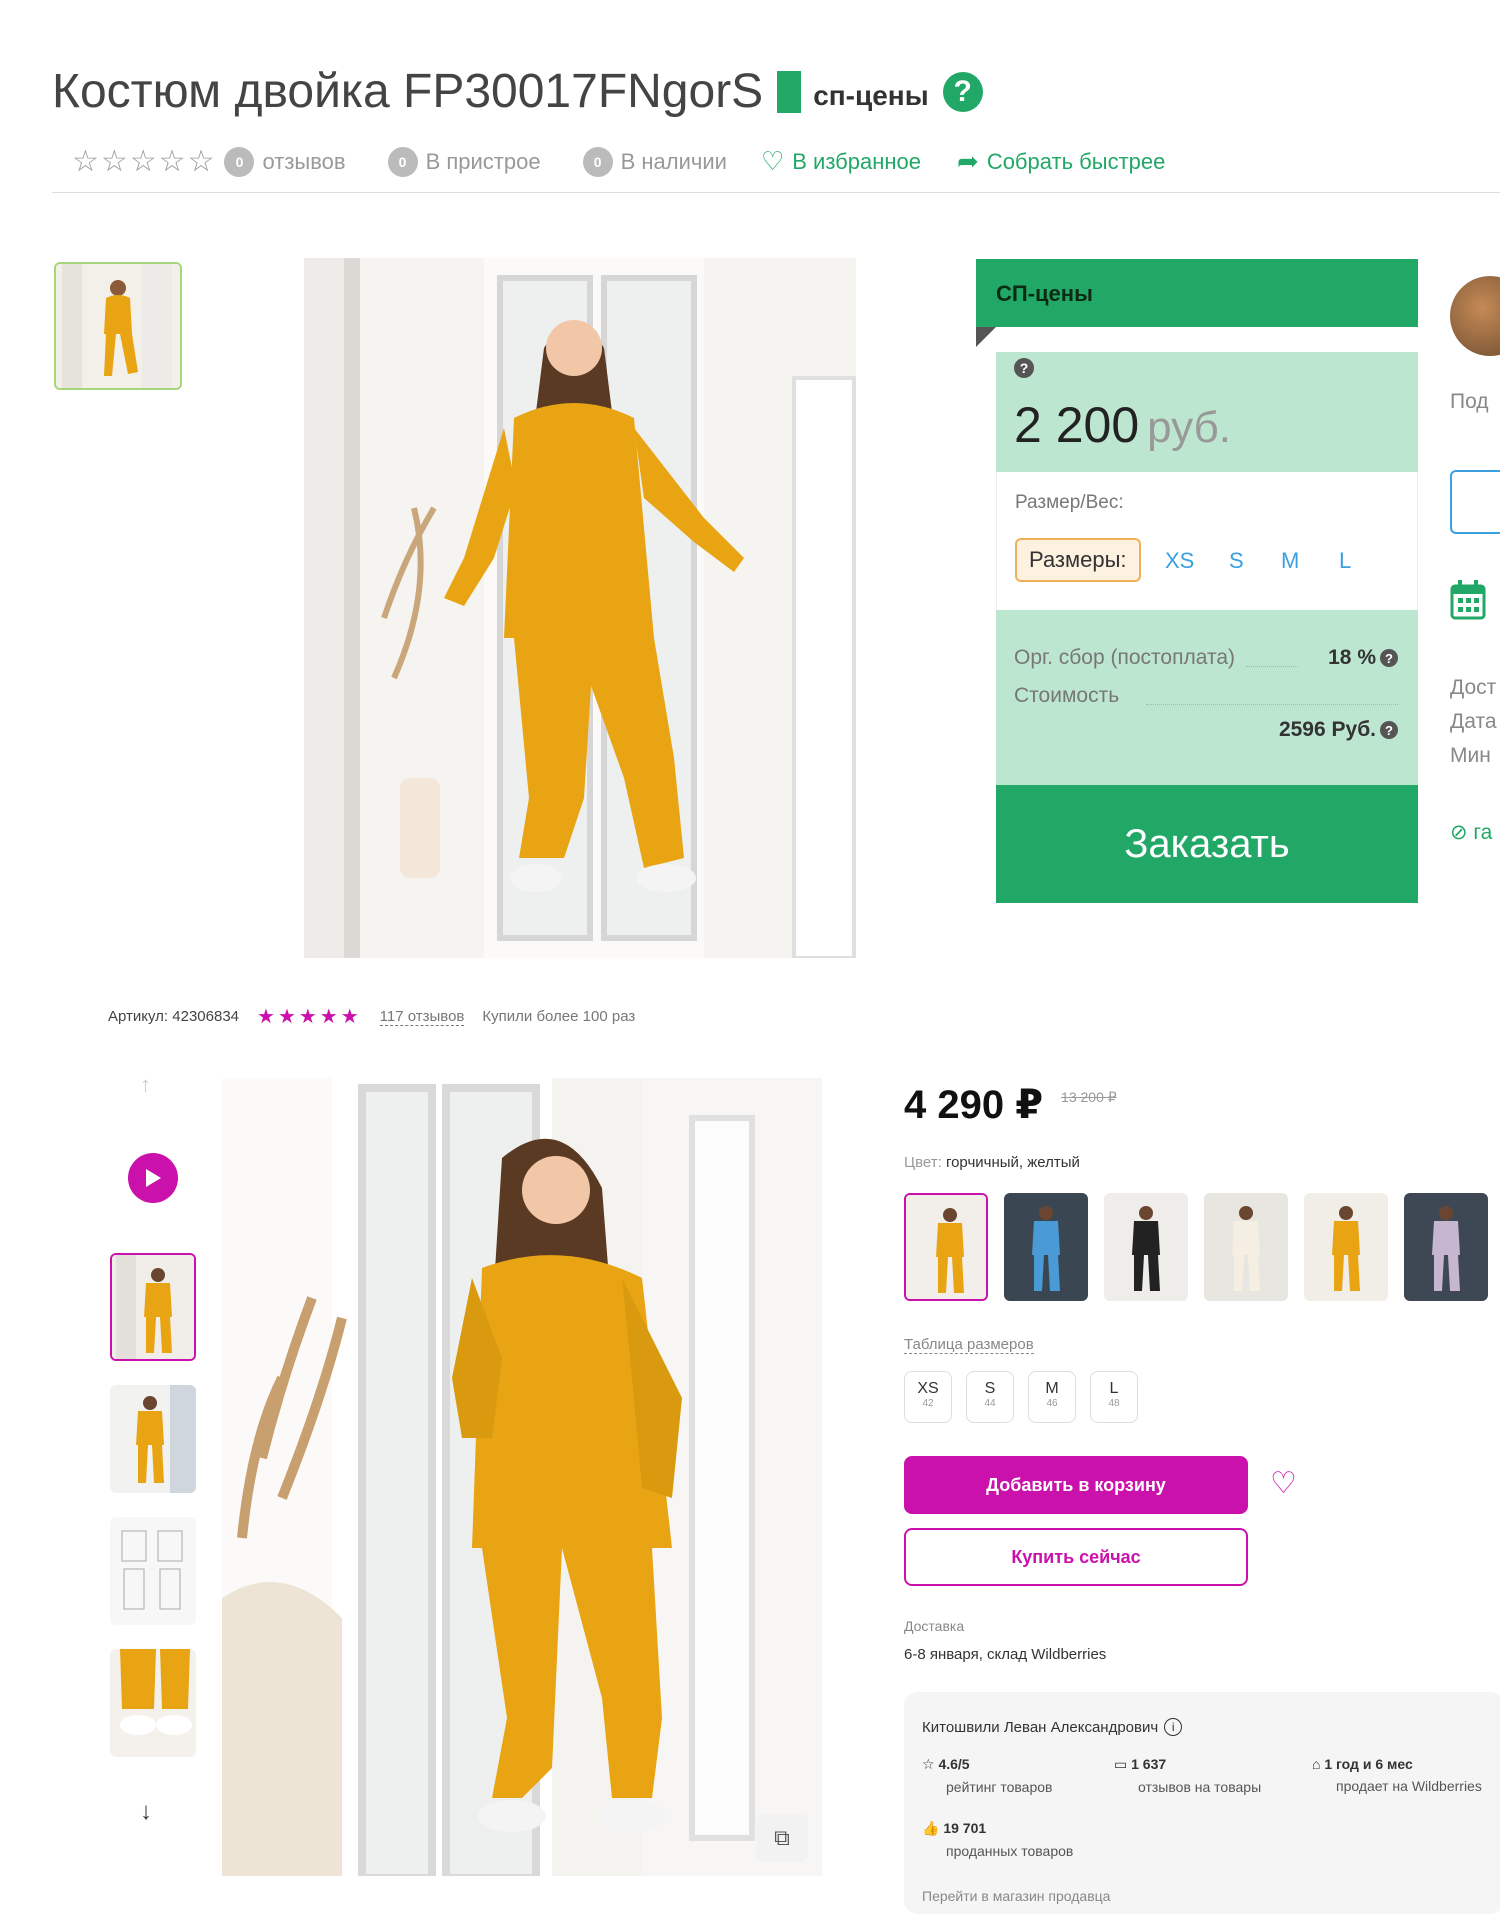  What do you see at coordinates (1078, 560) in the screenshot?
I see `sizes-button: Размеры:` at bounding box center [1078, 560].